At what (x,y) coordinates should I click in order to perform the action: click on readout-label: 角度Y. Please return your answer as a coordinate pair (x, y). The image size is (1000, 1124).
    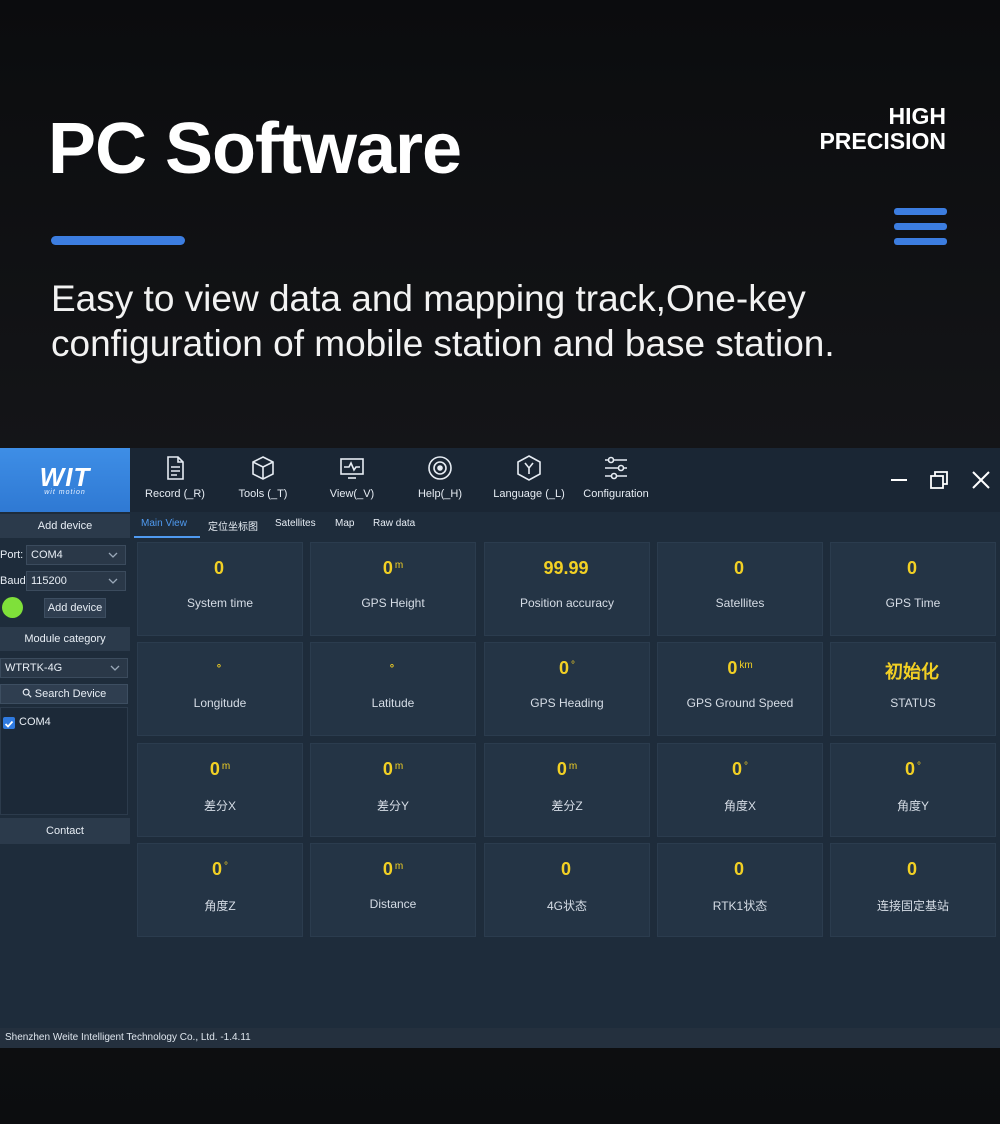
    Looking at the image, I should click on (912, 806).